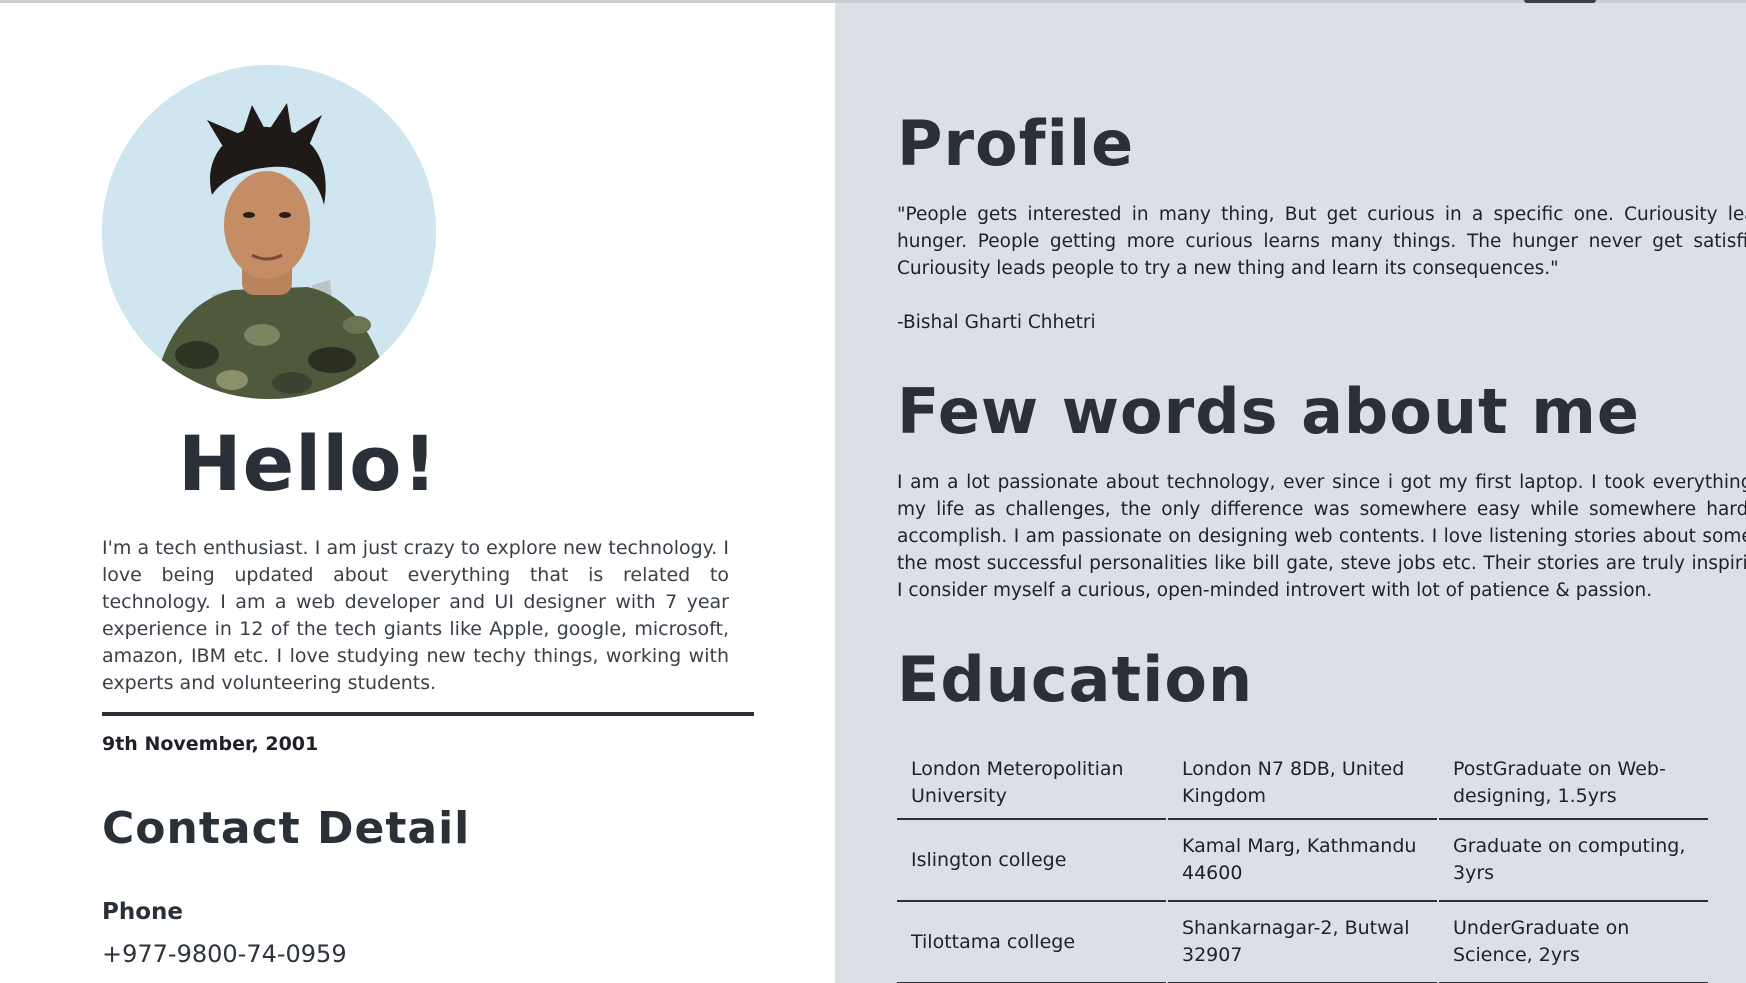  I want to click on phone-label: Phone, so click(143, 912).